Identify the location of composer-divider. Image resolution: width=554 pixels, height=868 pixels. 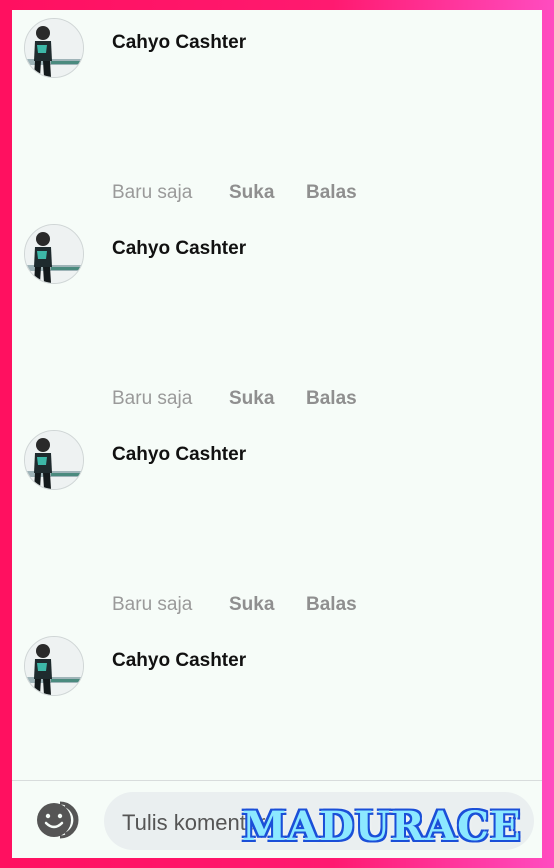
(277, 780).